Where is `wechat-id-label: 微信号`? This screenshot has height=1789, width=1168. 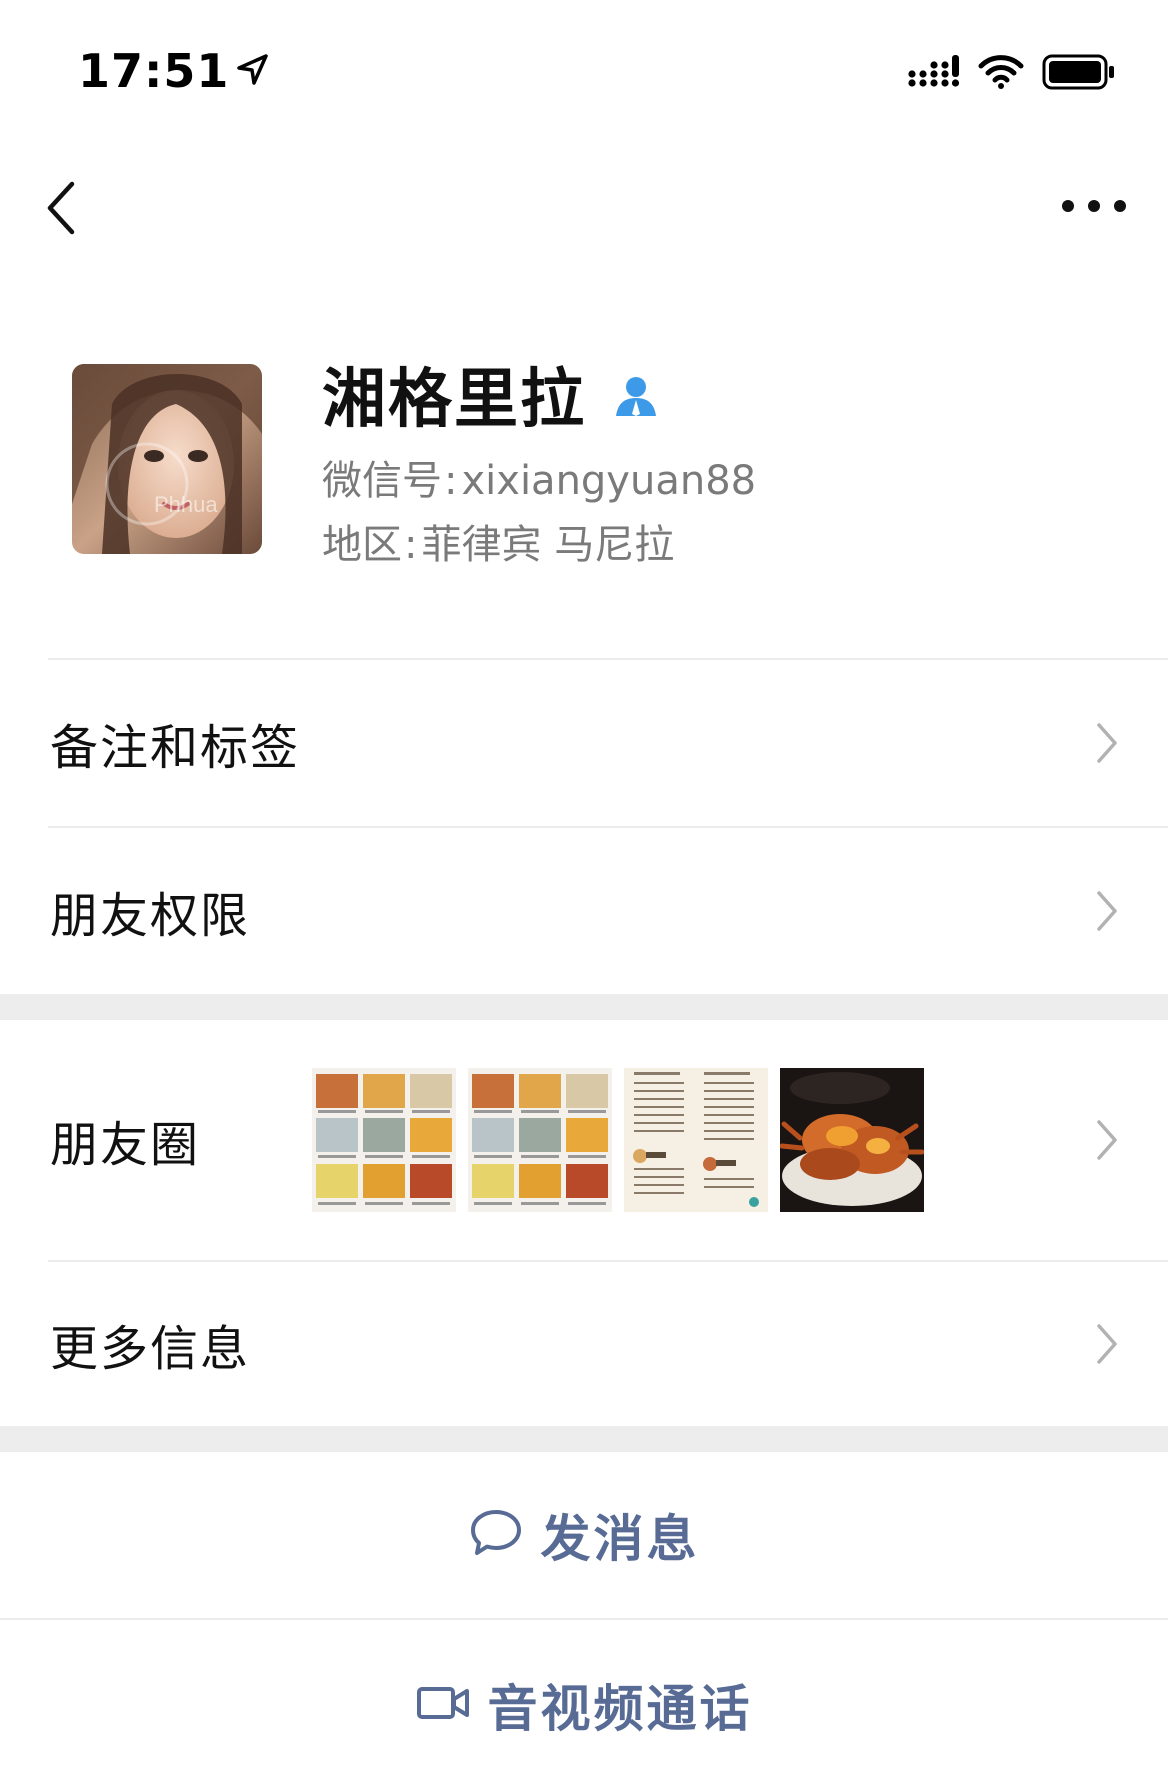 wechat-id-label: 微信号 is located at coordinates (382, 481).